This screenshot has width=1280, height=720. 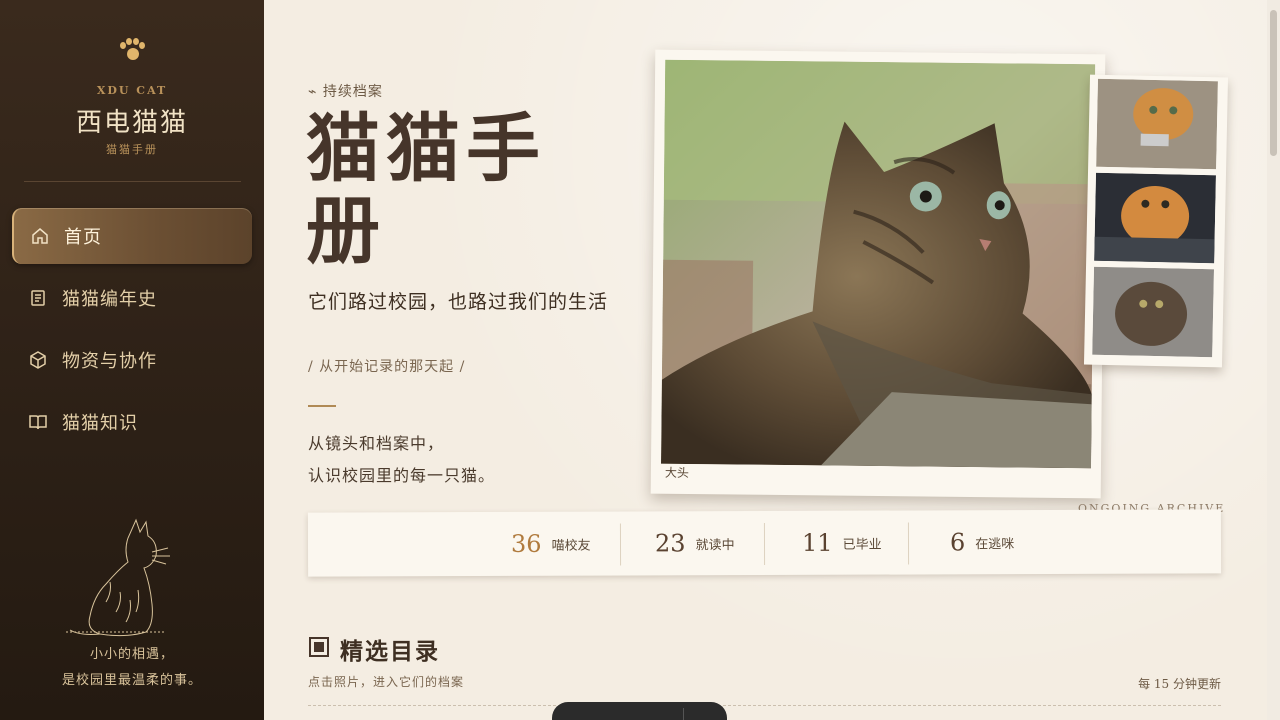 I want to click on brand-english: XDU CAT, so click(x=132, y=90).